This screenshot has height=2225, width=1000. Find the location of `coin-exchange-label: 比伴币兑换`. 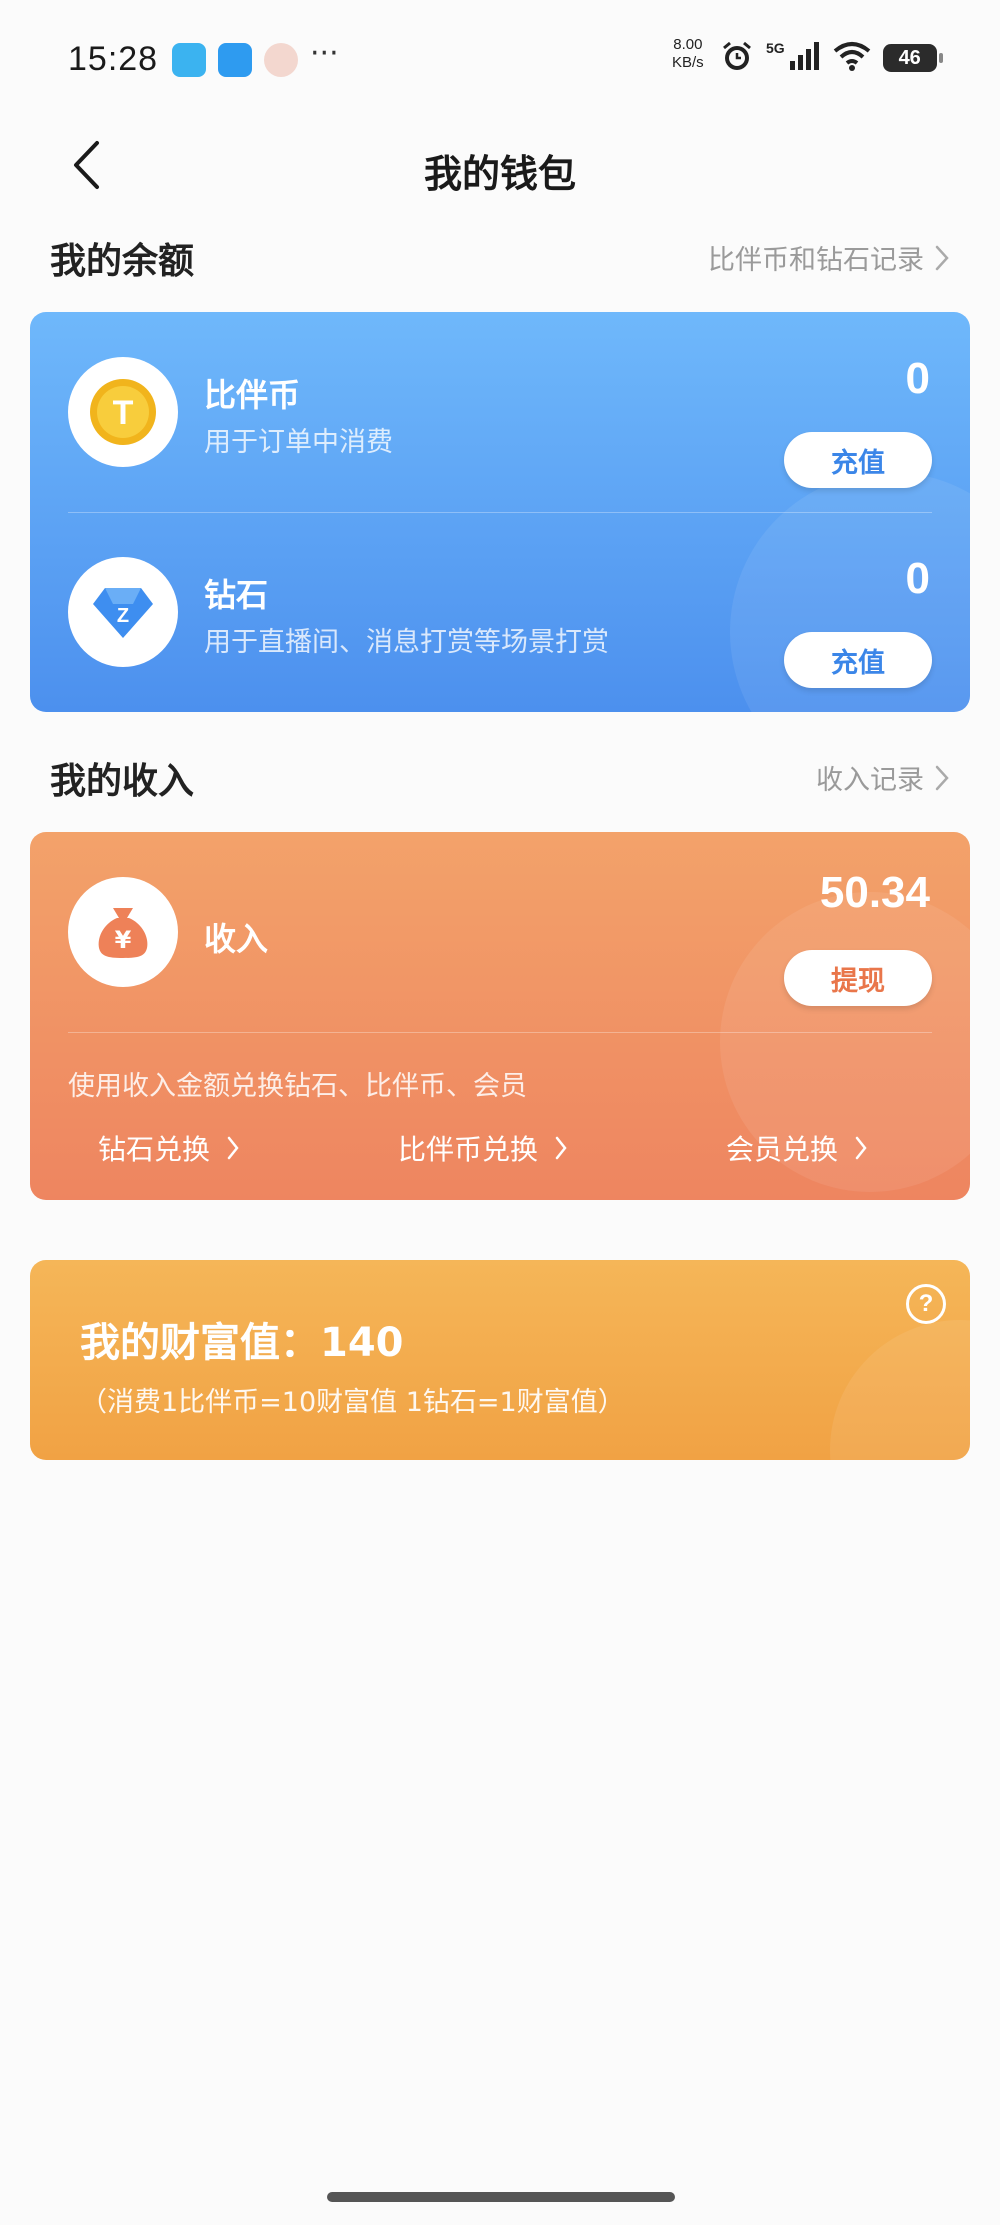

coin-exchange-label: 比伴币兑换 is located at coordinates (468, 1149).